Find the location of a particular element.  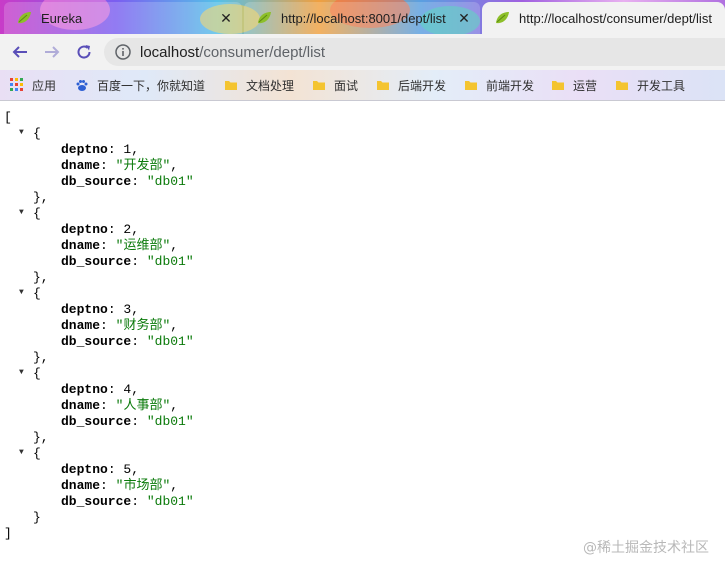

back-arrow-icon is located at coordinates (19, 52).